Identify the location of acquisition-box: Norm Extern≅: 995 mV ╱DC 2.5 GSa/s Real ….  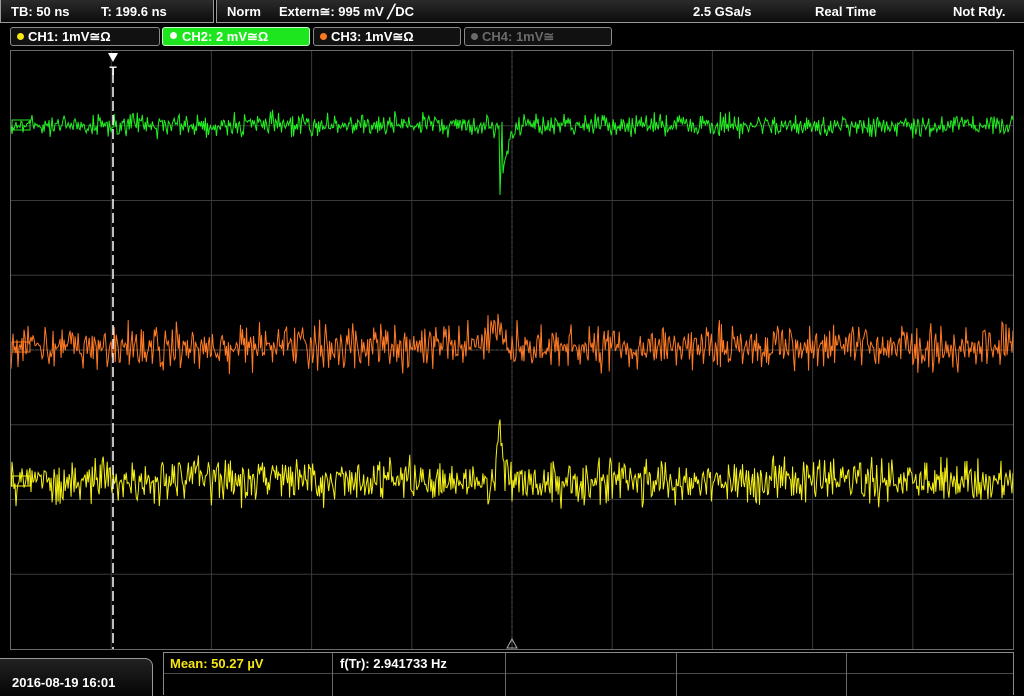
(620, 11).